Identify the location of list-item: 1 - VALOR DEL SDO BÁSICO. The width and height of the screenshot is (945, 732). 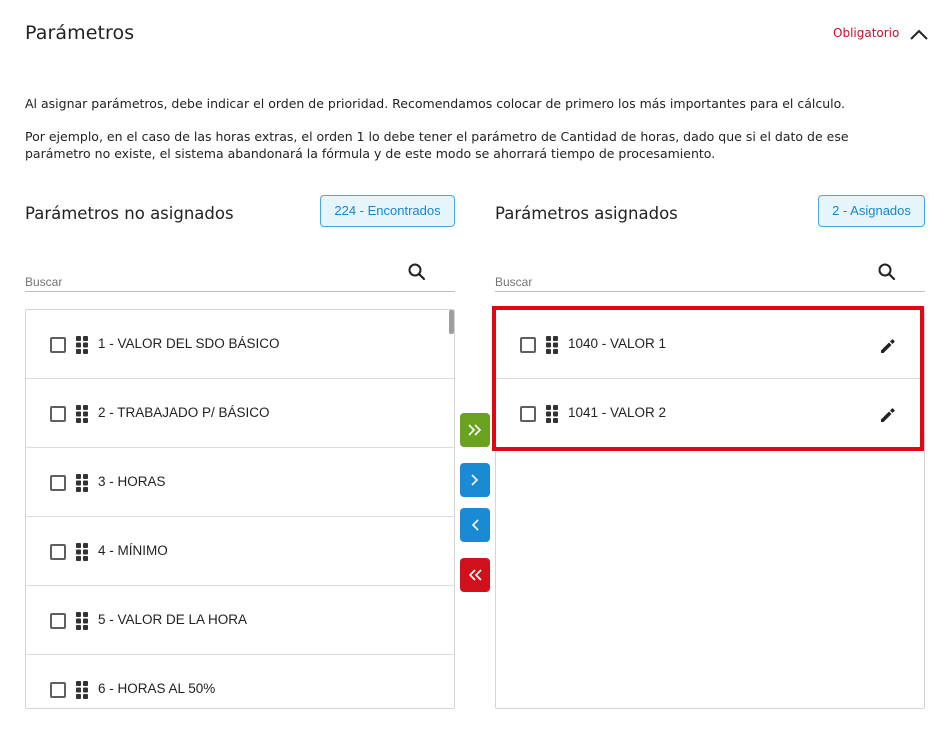
(240, 344).